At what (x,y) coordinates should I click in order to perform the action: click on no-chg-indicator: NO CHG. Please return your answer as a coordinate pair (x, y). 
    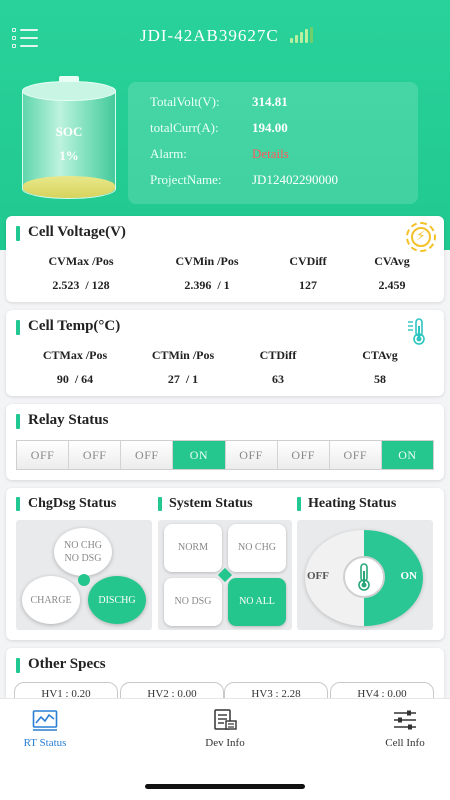
    Looking at the image, I should click on (257, 548).